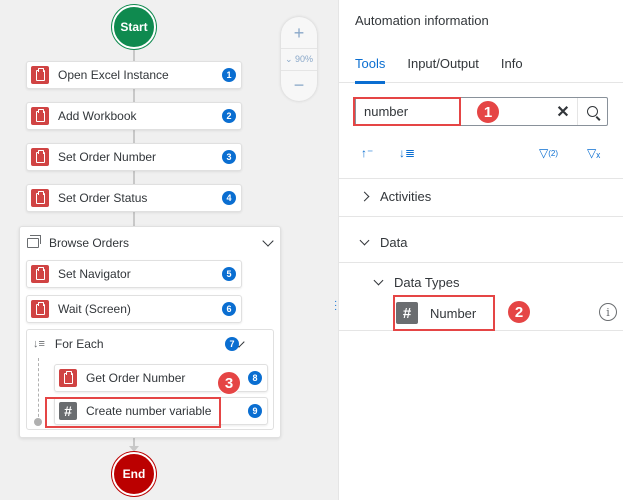 This screenshot has height=500, width=623. I want to click on step-badge: 5, so click(229, 274).